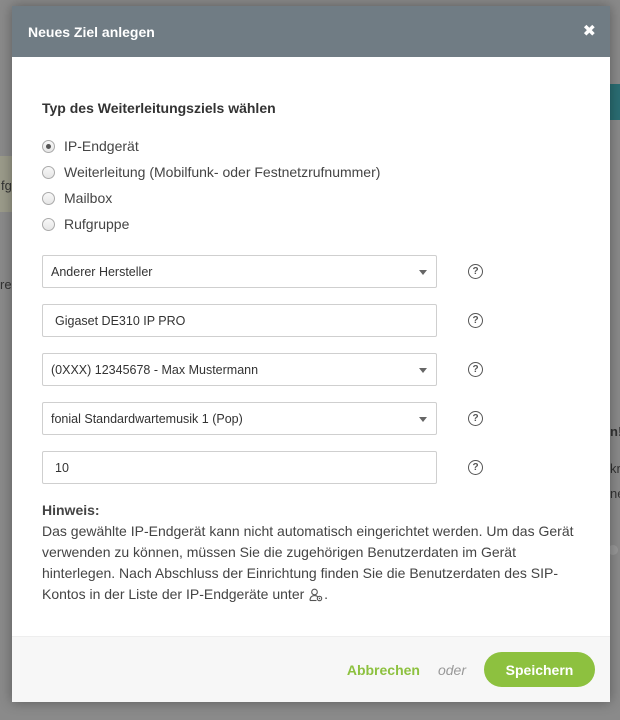 The width and height of the screenshot is (620, 720). I want to click on close-icon: ✖, so click(589, 31).